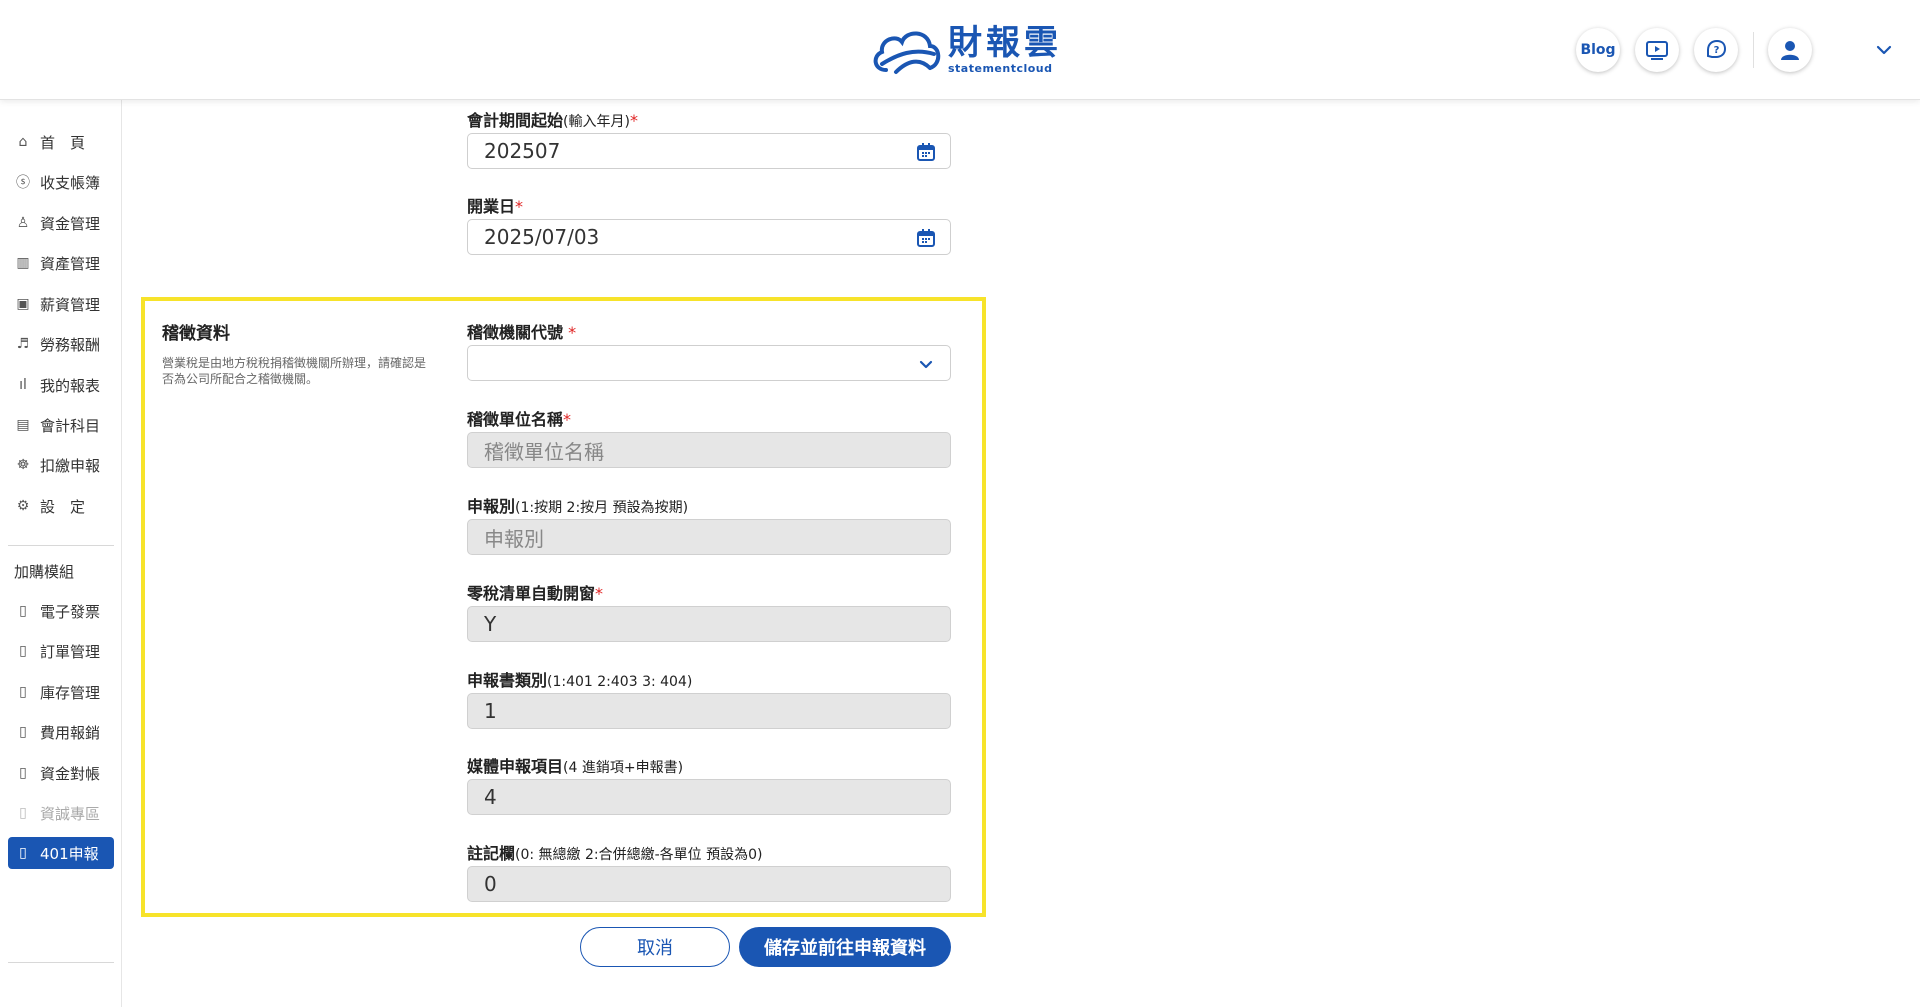  What do you see at coordinates (522, 332) in the screenshot?
I see `agency-code-label: 稽徵機關代號 *` at bounding box center [522, 332].